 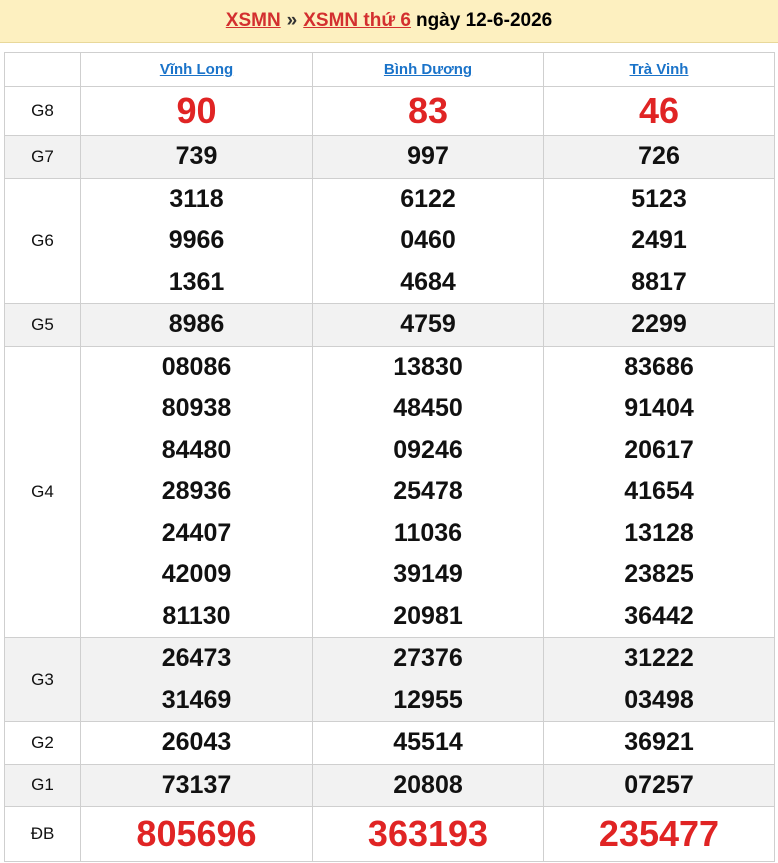 I want to click on prize-number: 36442, so click(x=659, y=615).